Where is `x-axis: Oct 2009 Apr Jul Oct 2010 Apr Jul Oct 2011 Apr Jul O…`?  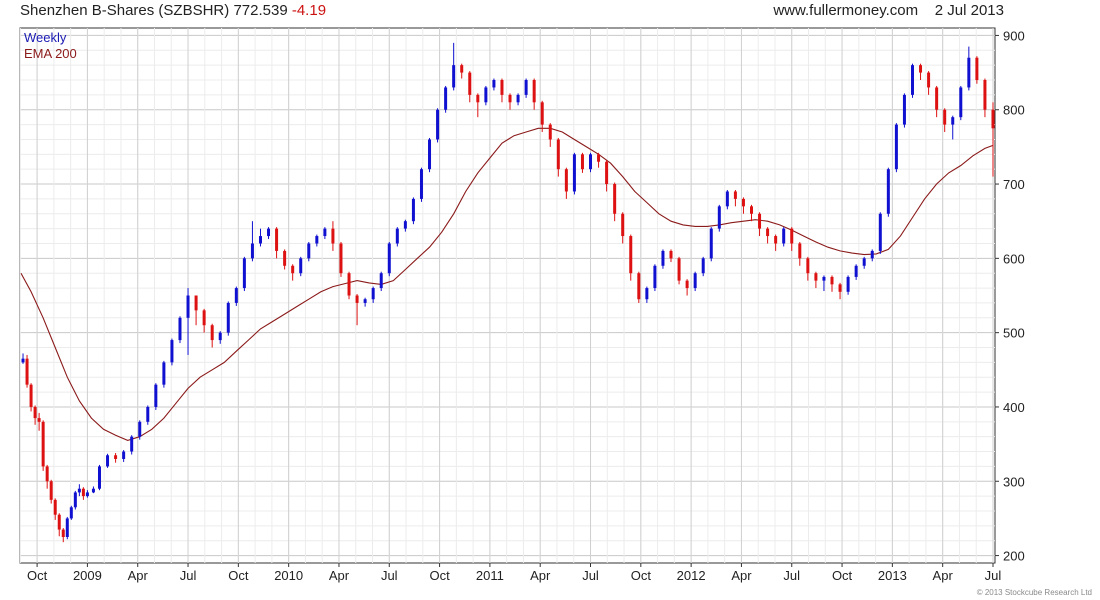 x-axis: Oct 2009 Apr Jul Oct 2010 Apr Jul Oct 2011 Apr Jul O… is located at coordinates (514, 573).